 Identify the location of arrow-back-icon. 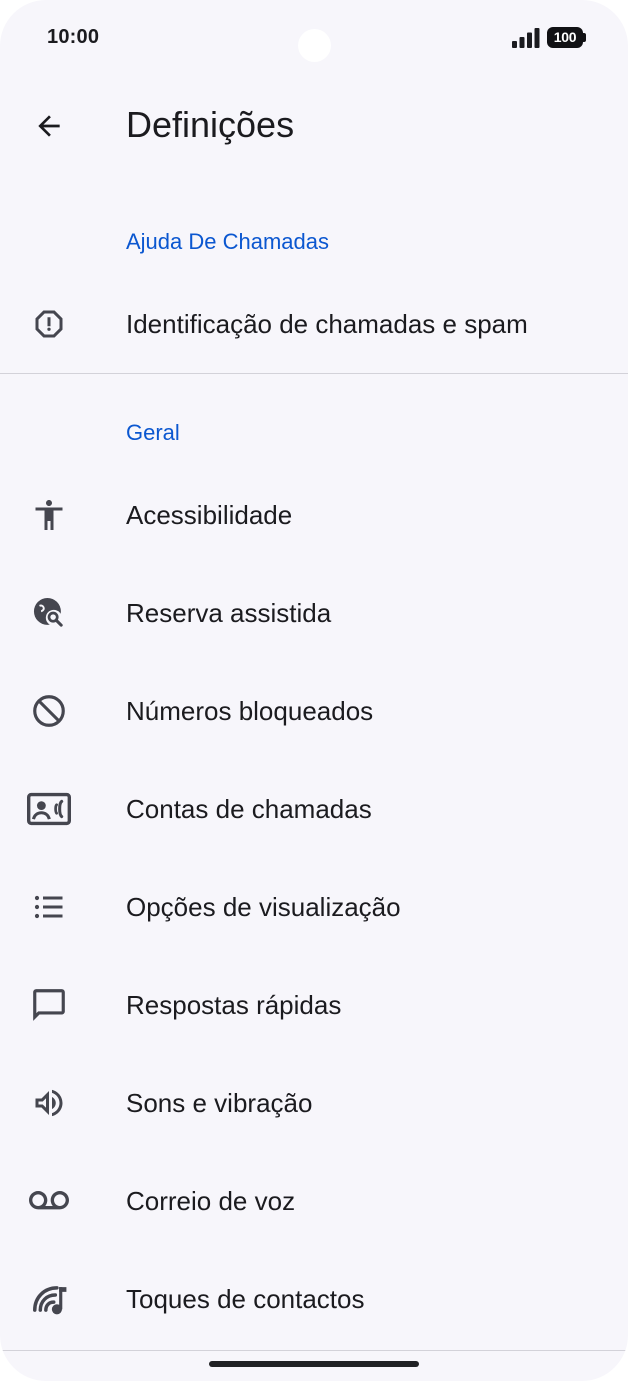
(49, 126).